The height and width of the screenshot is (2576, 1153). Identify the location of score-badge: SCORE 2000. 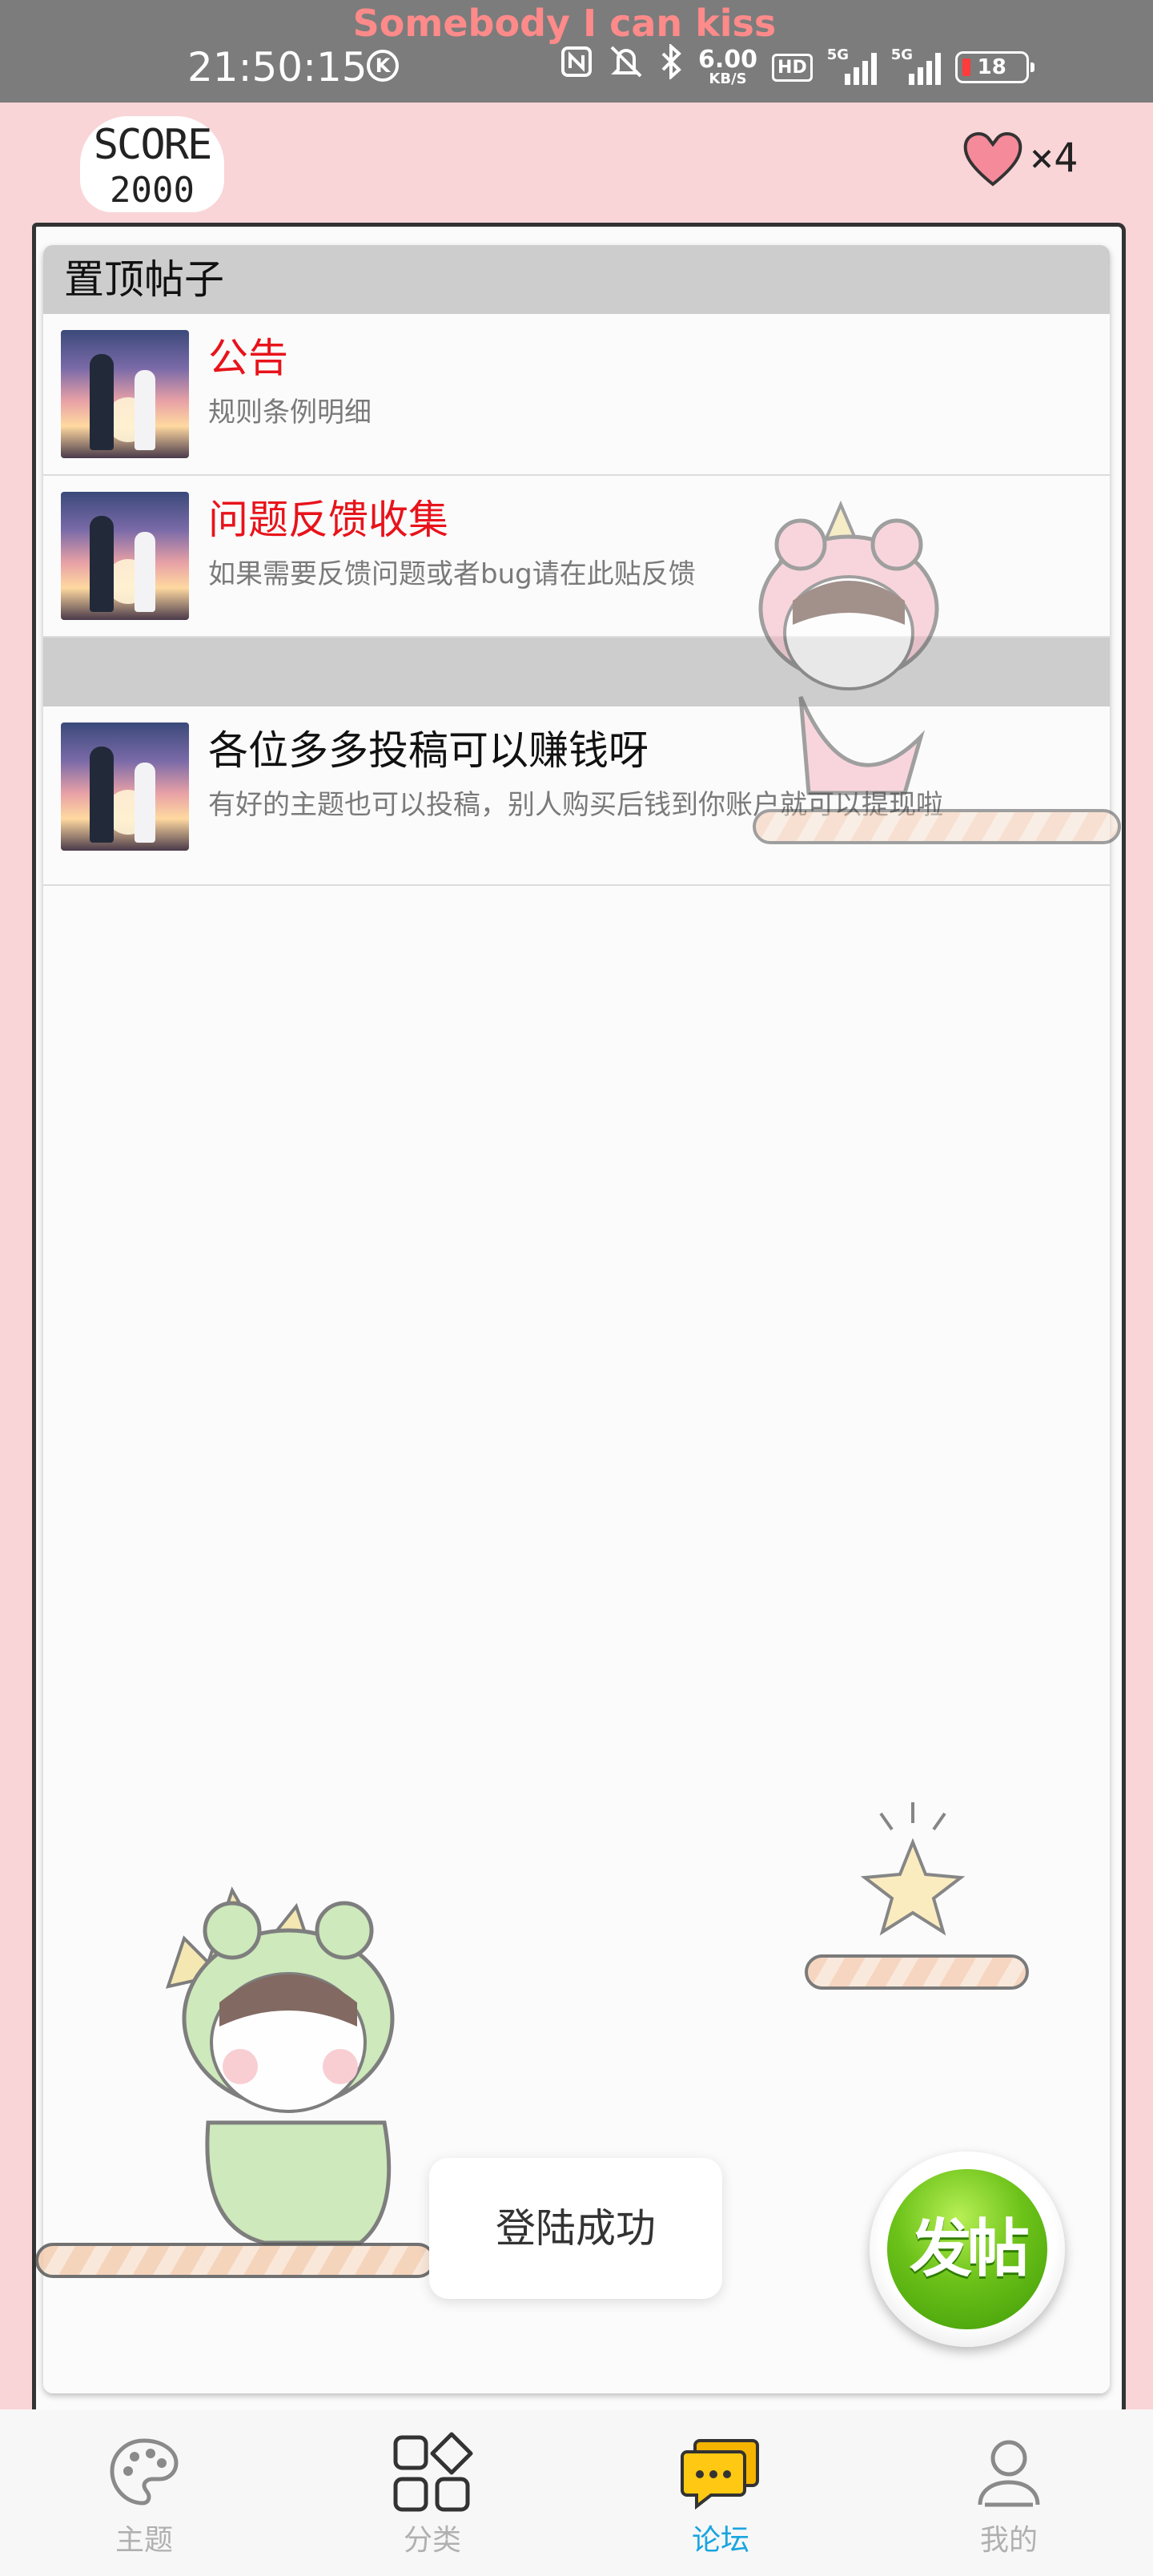
(152, 164).